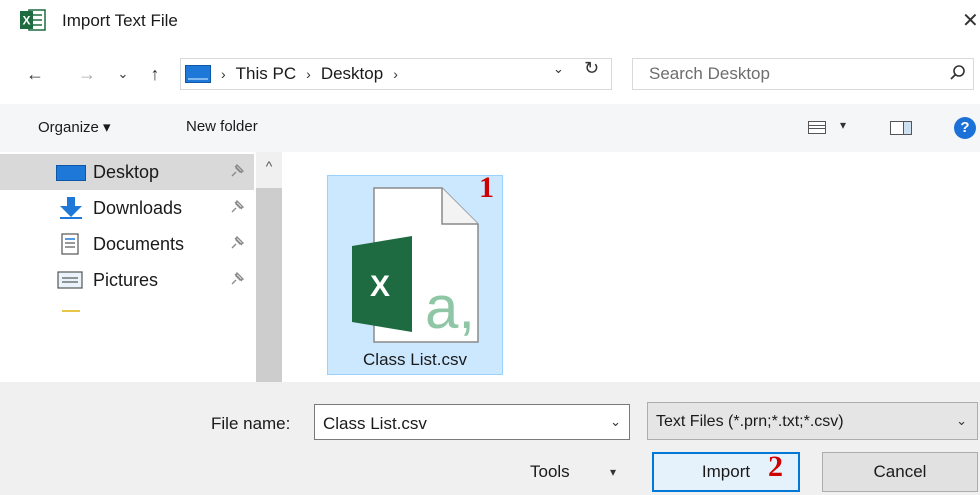  Describe the element at coordinates (71, 173) in the screenshot. I see `desktop-icon` at that location.